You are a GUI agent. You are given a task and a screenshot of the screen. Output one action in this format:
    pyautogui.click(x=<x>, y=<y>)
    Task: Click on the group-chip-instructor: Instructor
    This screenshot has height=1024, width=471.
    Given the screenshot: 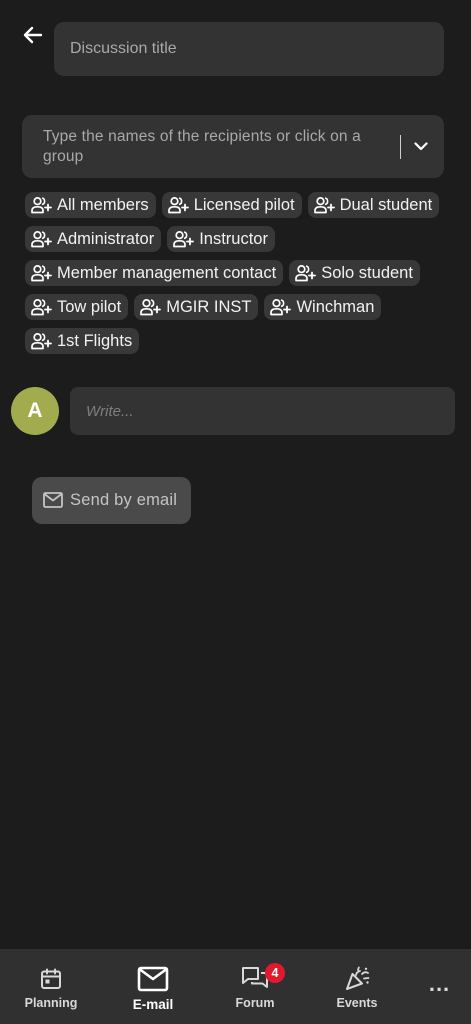 What is the action you would take?
    pyautogui.click(x=221, y=239)
    